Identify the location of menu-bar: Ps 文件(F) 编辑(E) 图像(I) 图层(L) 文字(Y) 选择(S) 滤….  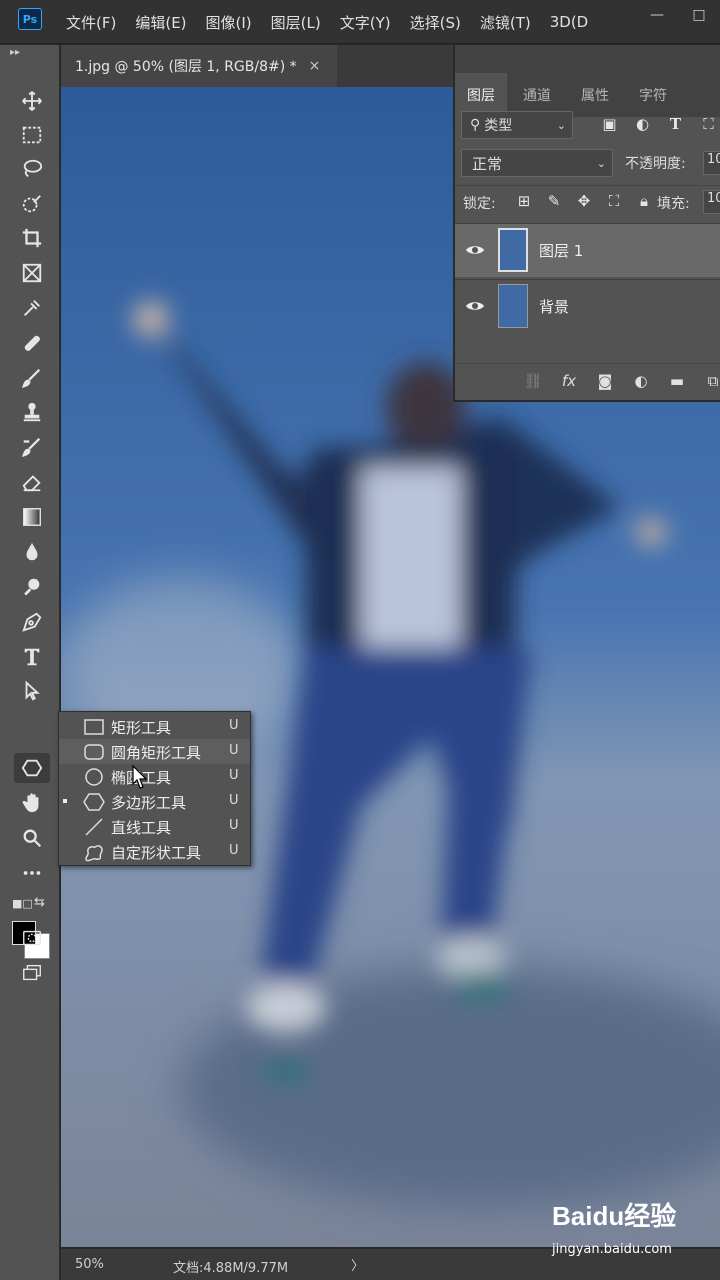
(360, 22).